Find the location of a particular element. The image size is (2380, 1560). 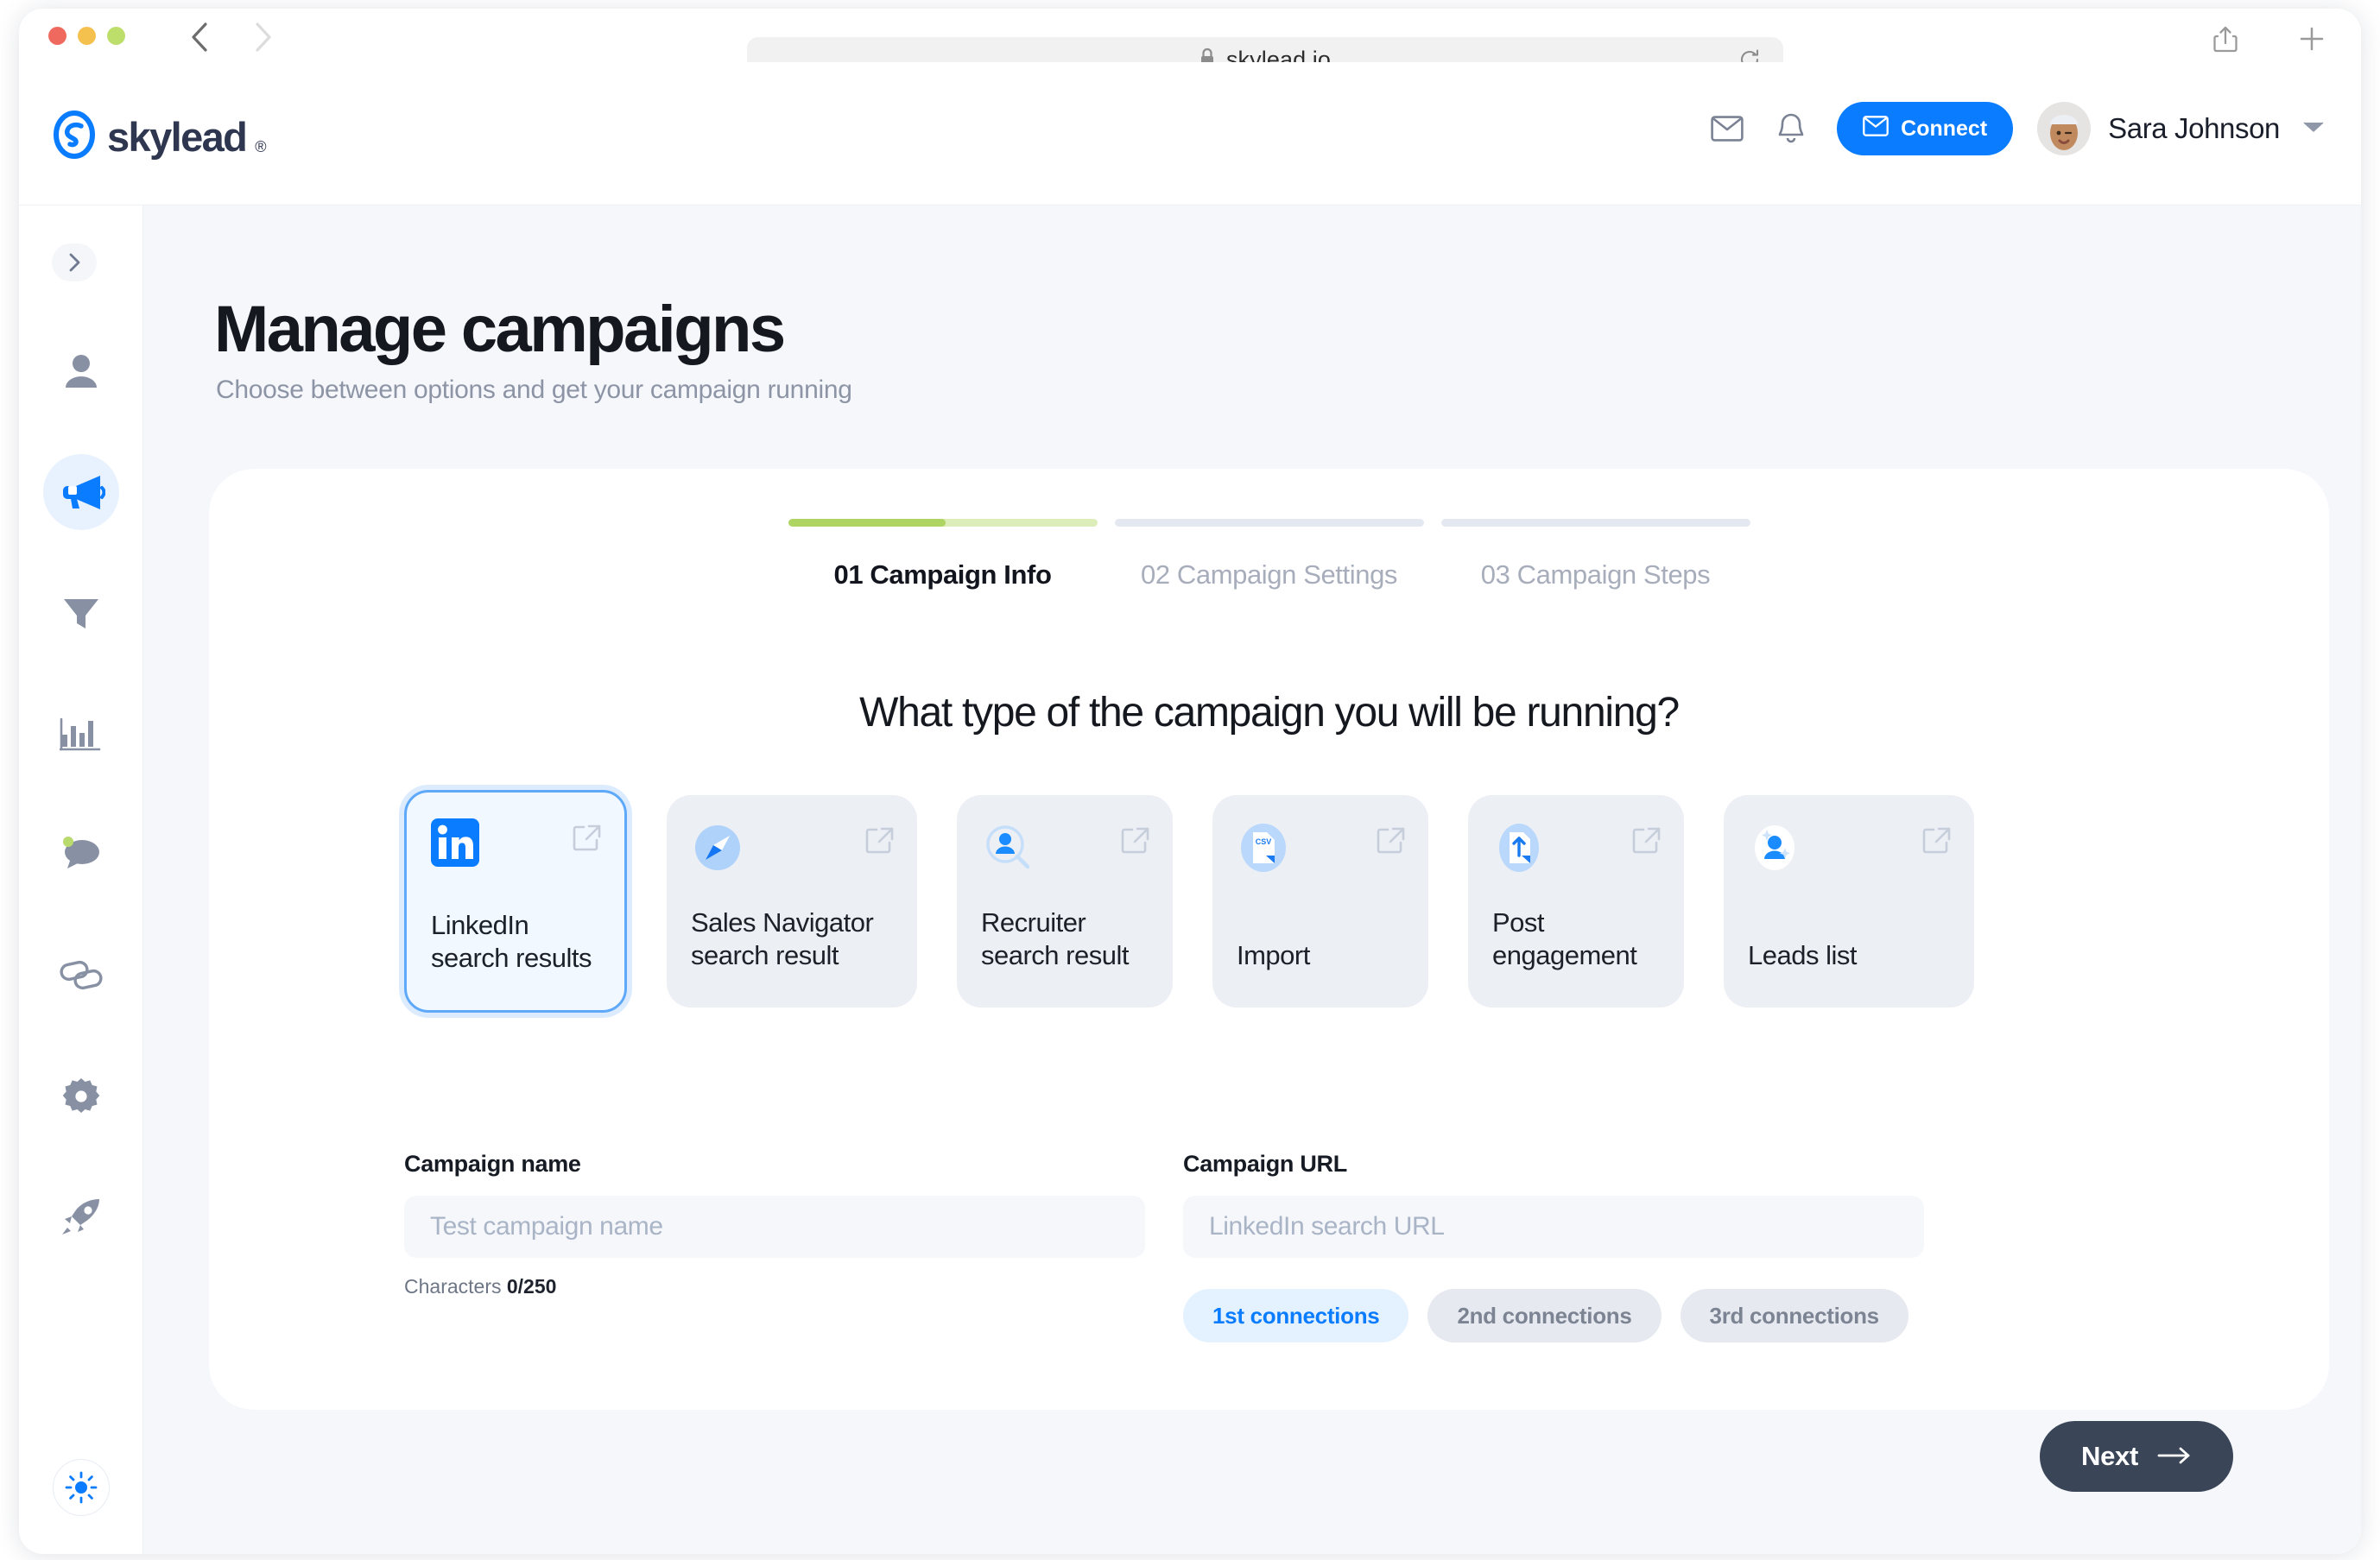

person-icon is located at coordinates (82, 371).